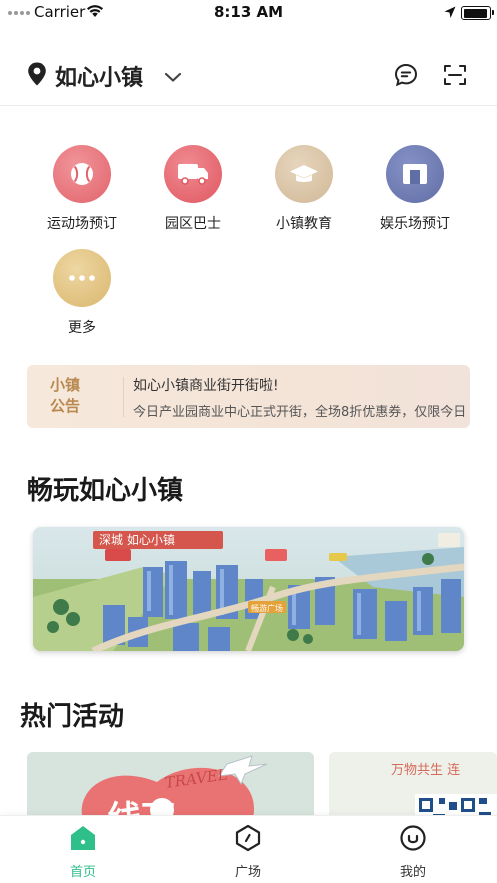 This screenshot has height=883, width=497. Describe the element at coordinates (248, 838) in the screenshot. I see `square-icon` at that location.